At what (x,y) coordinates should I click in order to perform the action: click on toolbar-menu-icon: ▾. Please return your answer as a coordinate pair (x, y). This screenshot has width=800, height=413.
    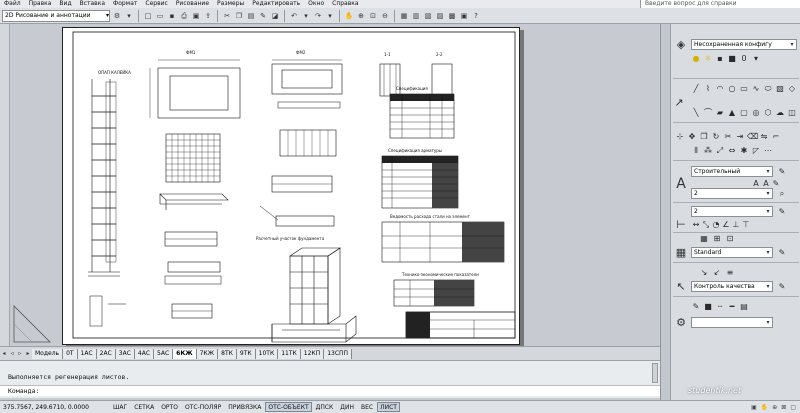
    Looking at the image, I should click on (129, 16).